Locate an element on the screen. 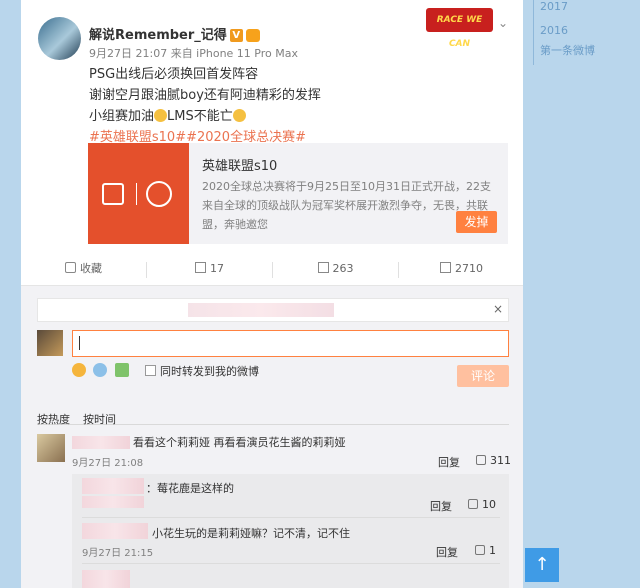  comment-button: 263 is located at coordinates (335, 271).